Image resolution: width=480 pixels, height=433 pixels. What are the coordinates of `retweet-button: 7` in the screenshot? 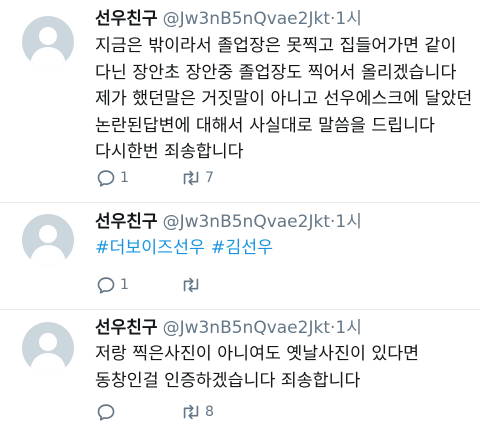 It's located at (197, 178).